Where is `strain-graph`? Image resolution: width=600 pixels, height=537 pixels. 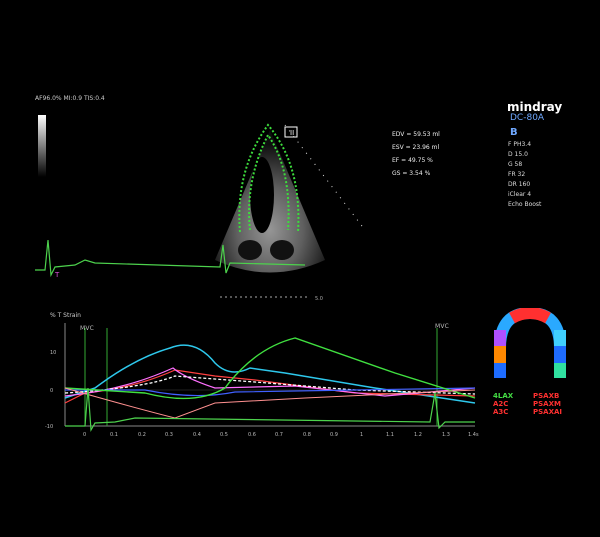
strain-graph is located at coordinates (270, 378).